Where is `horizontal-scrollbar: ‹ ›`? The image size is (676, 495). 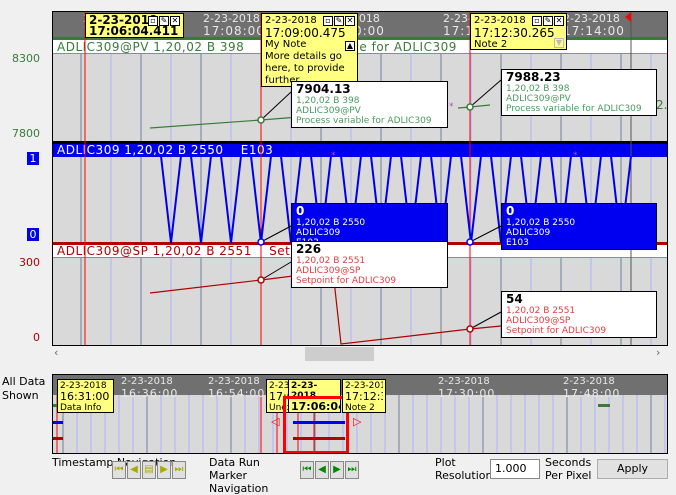 horizontal-scrollbar: ‹ › is located at coordinates (360, 354).